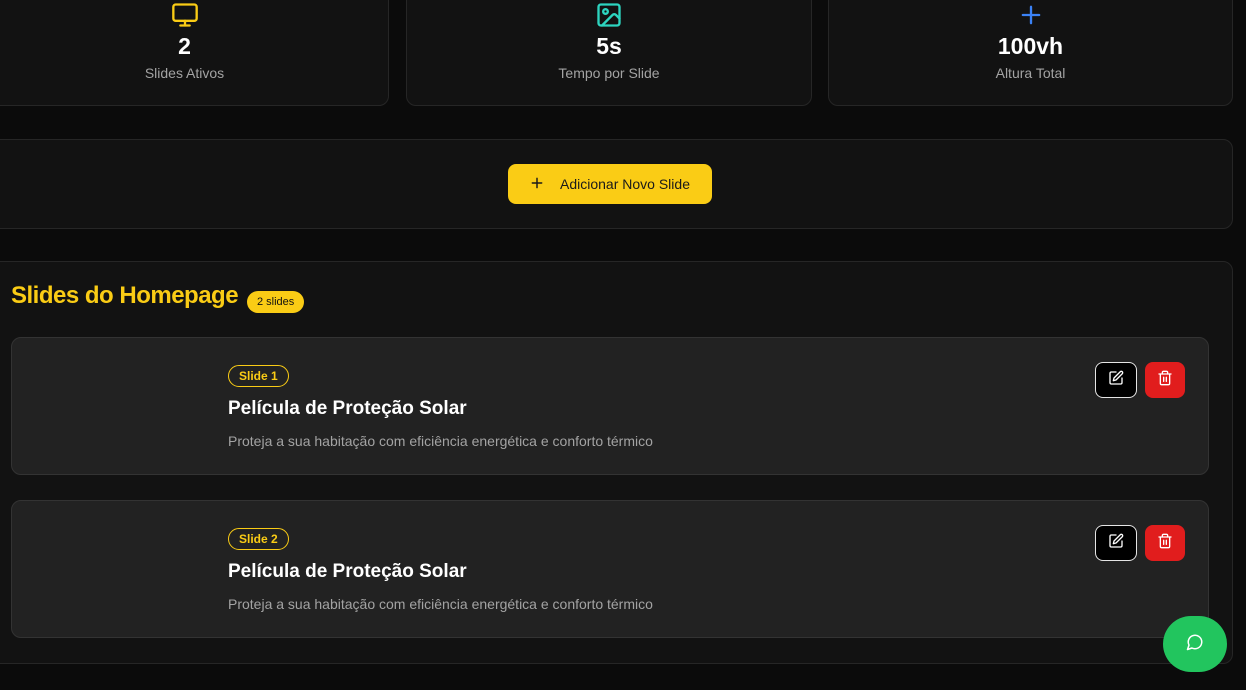 The image size is (1246, 690). I want to click on stat-value: 2, so click(184, 46).